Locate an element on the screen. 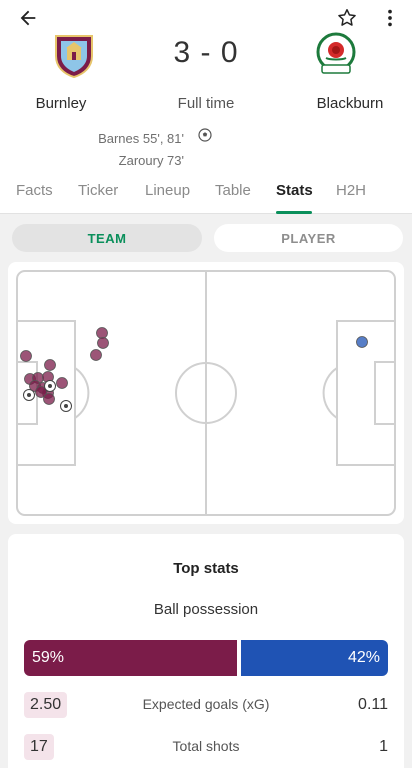  possession-bar: 59% 42% is located at coordinates (206, 658).